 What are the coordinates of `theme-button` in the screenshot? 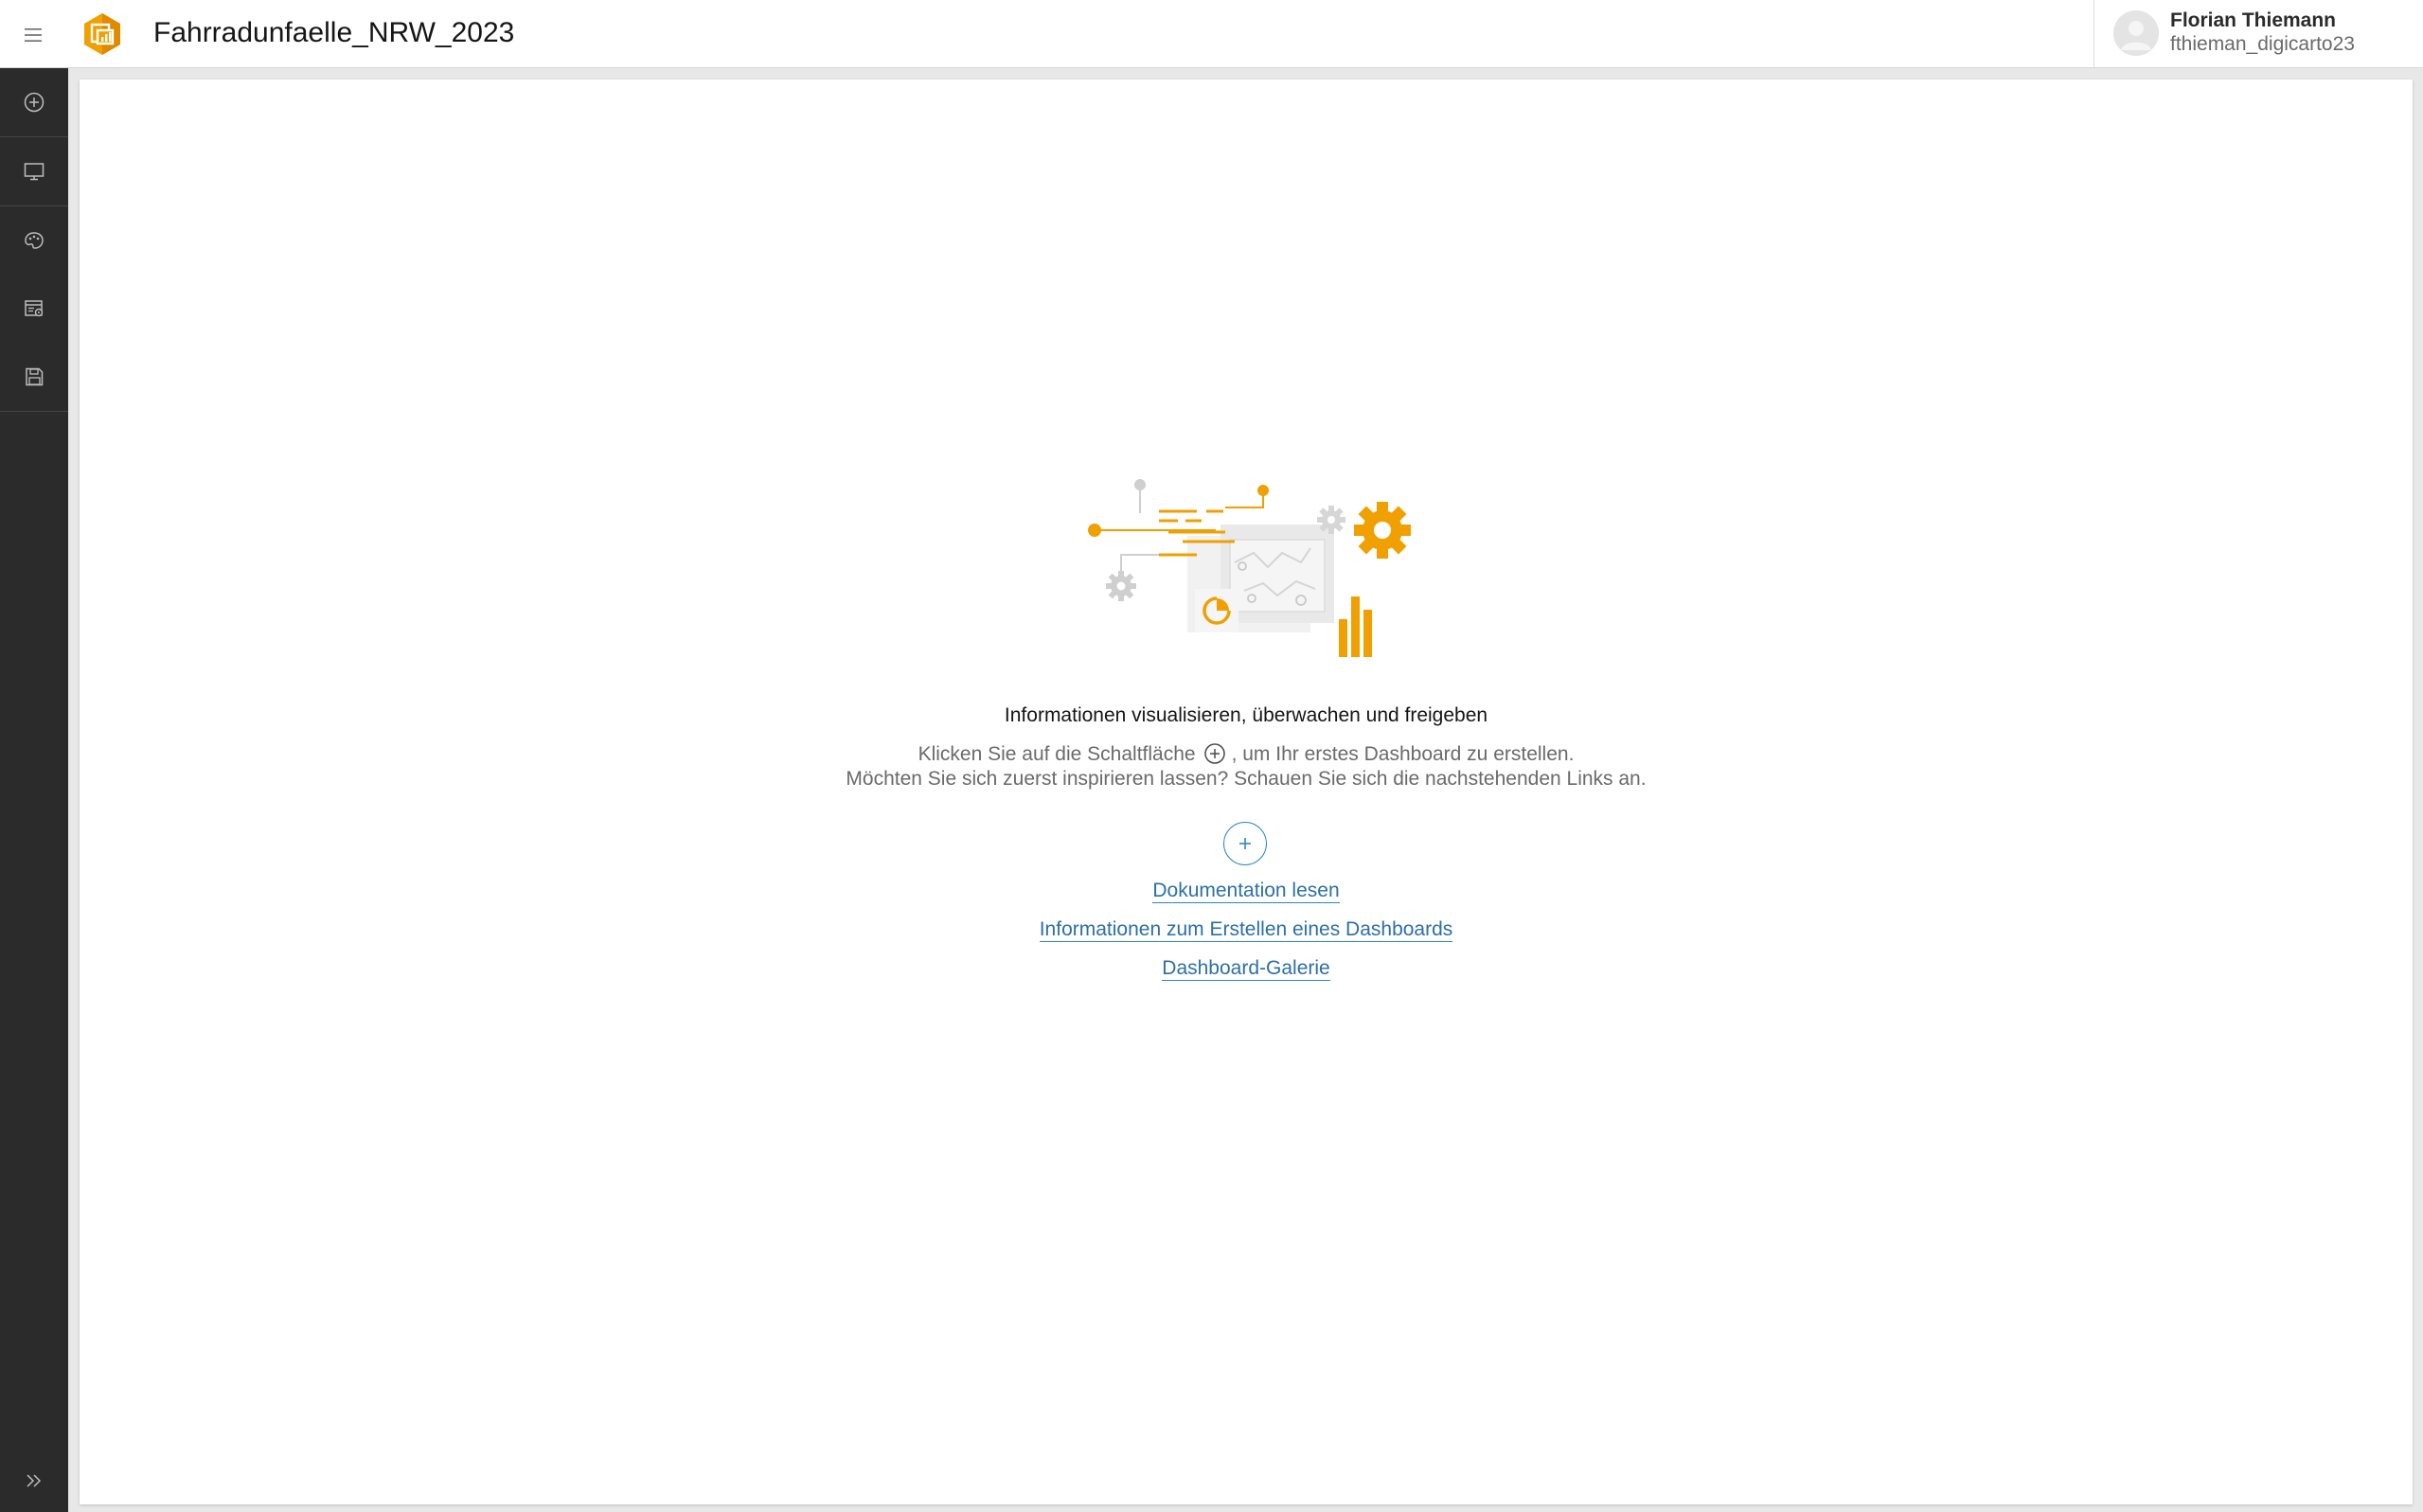 It's located at (34, 240).